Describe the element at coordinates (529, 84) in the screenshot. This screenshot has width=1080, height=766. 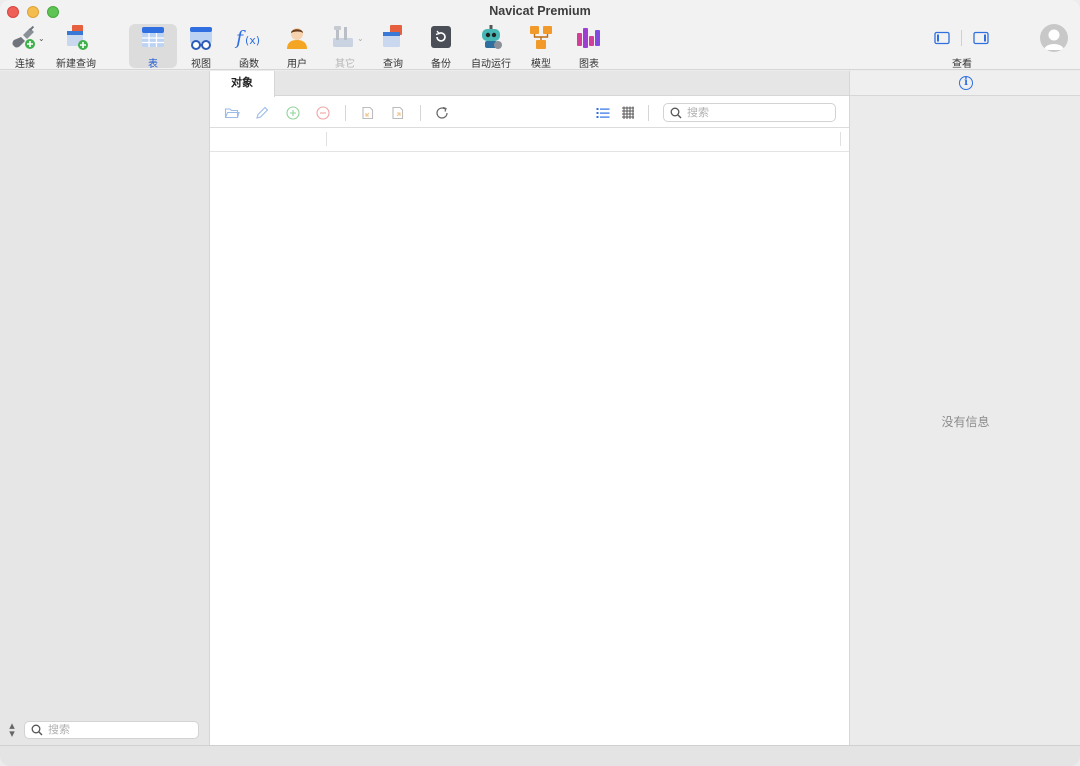
I see `tab-bar: 对象` at that location.